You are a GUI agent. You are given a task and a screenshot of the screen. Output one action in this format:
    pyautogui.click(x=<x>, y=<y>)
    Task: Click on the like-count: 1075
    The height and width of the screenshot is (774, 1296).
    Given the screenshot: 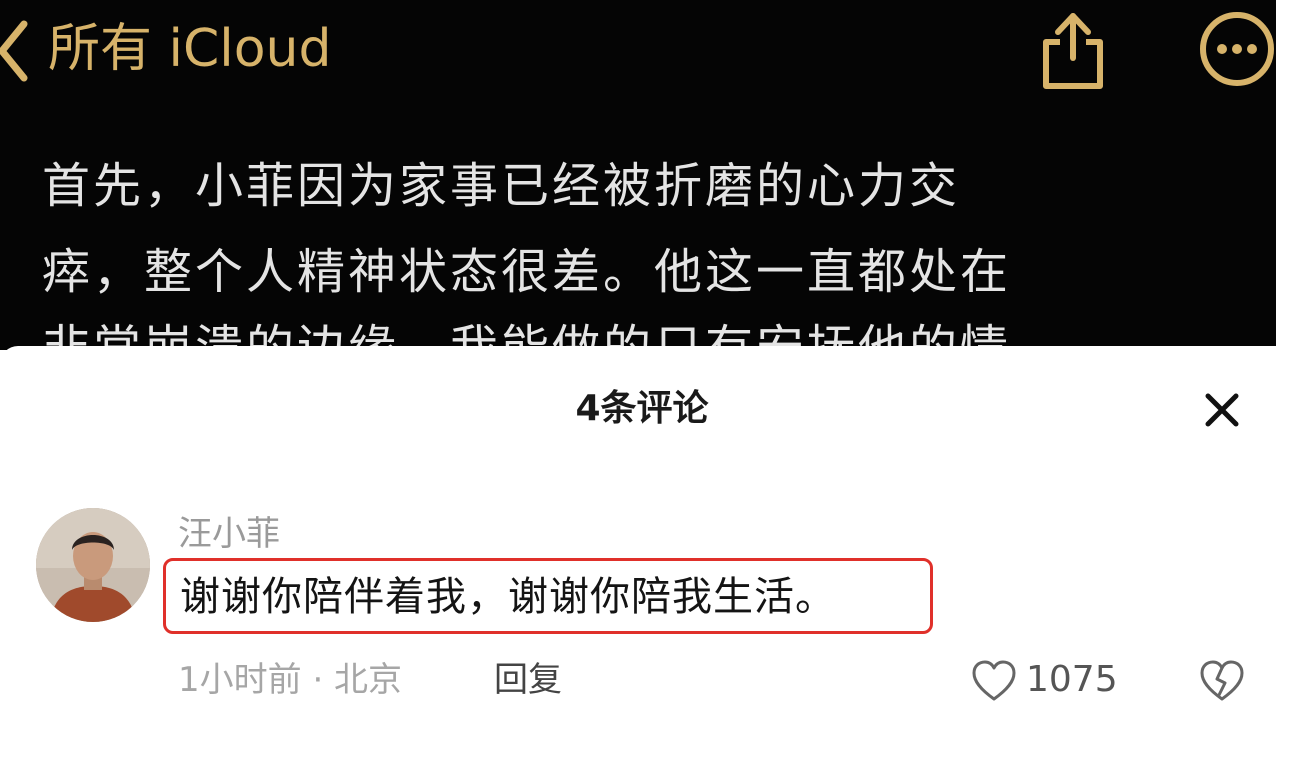 What is the action you would take?
    pyautogui.click(x=1072, y=679)
    